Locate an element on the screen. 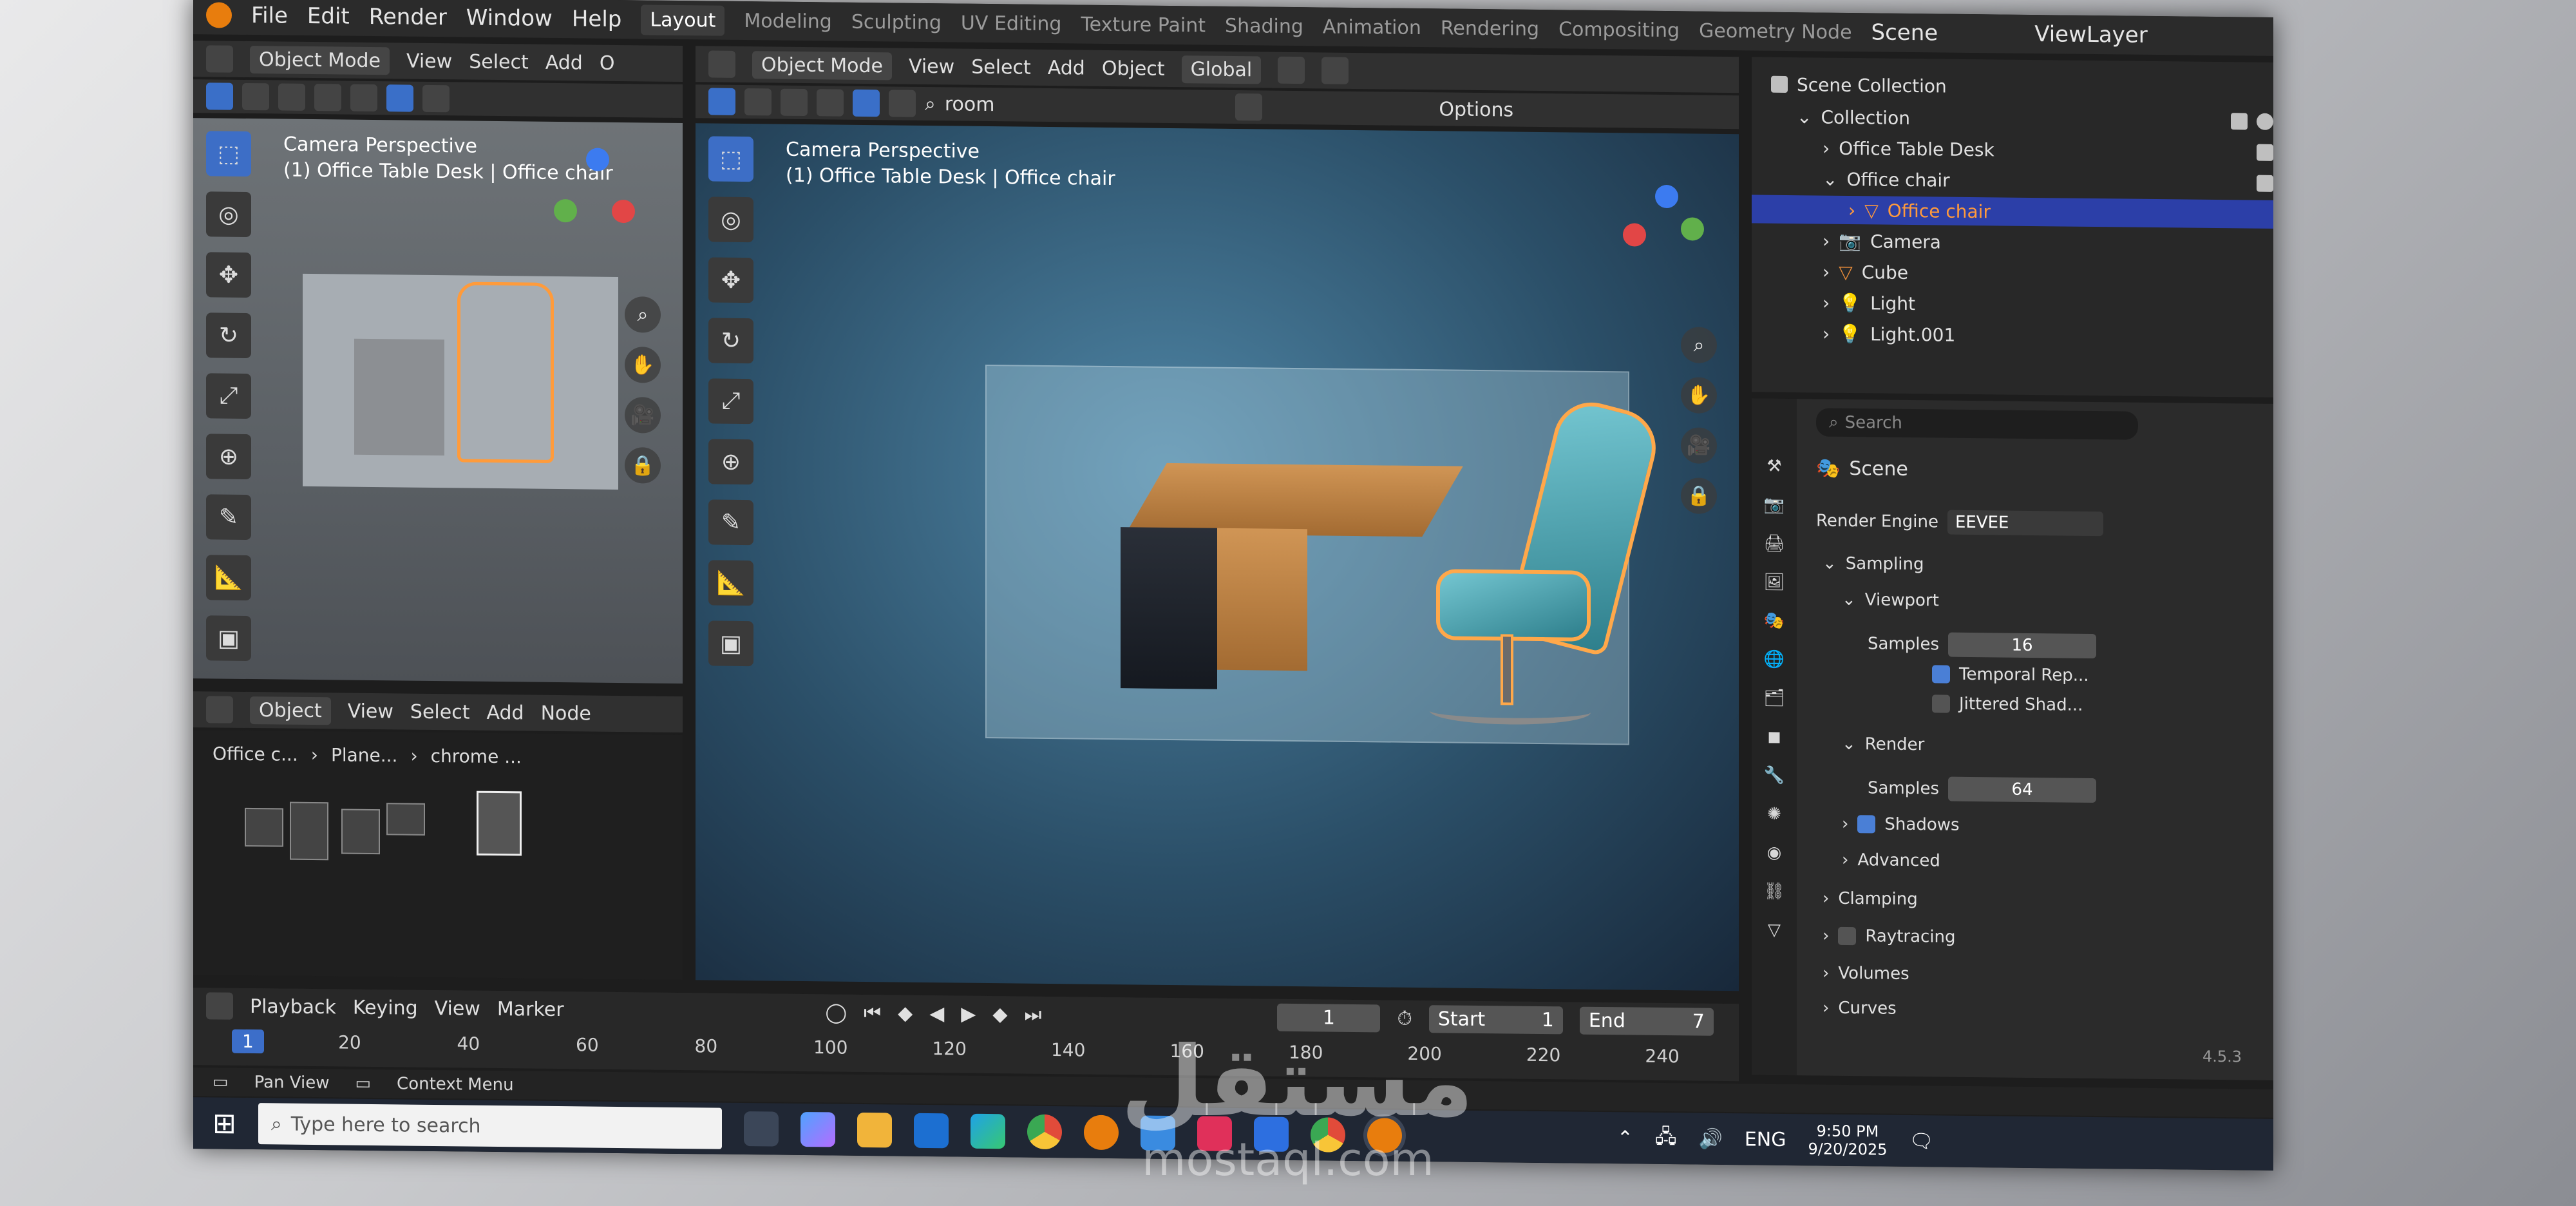 This screenshot has width=2576, height=1206. workspace-tab-uv-editing: UV Editing is located at coordinates (1011, 24).